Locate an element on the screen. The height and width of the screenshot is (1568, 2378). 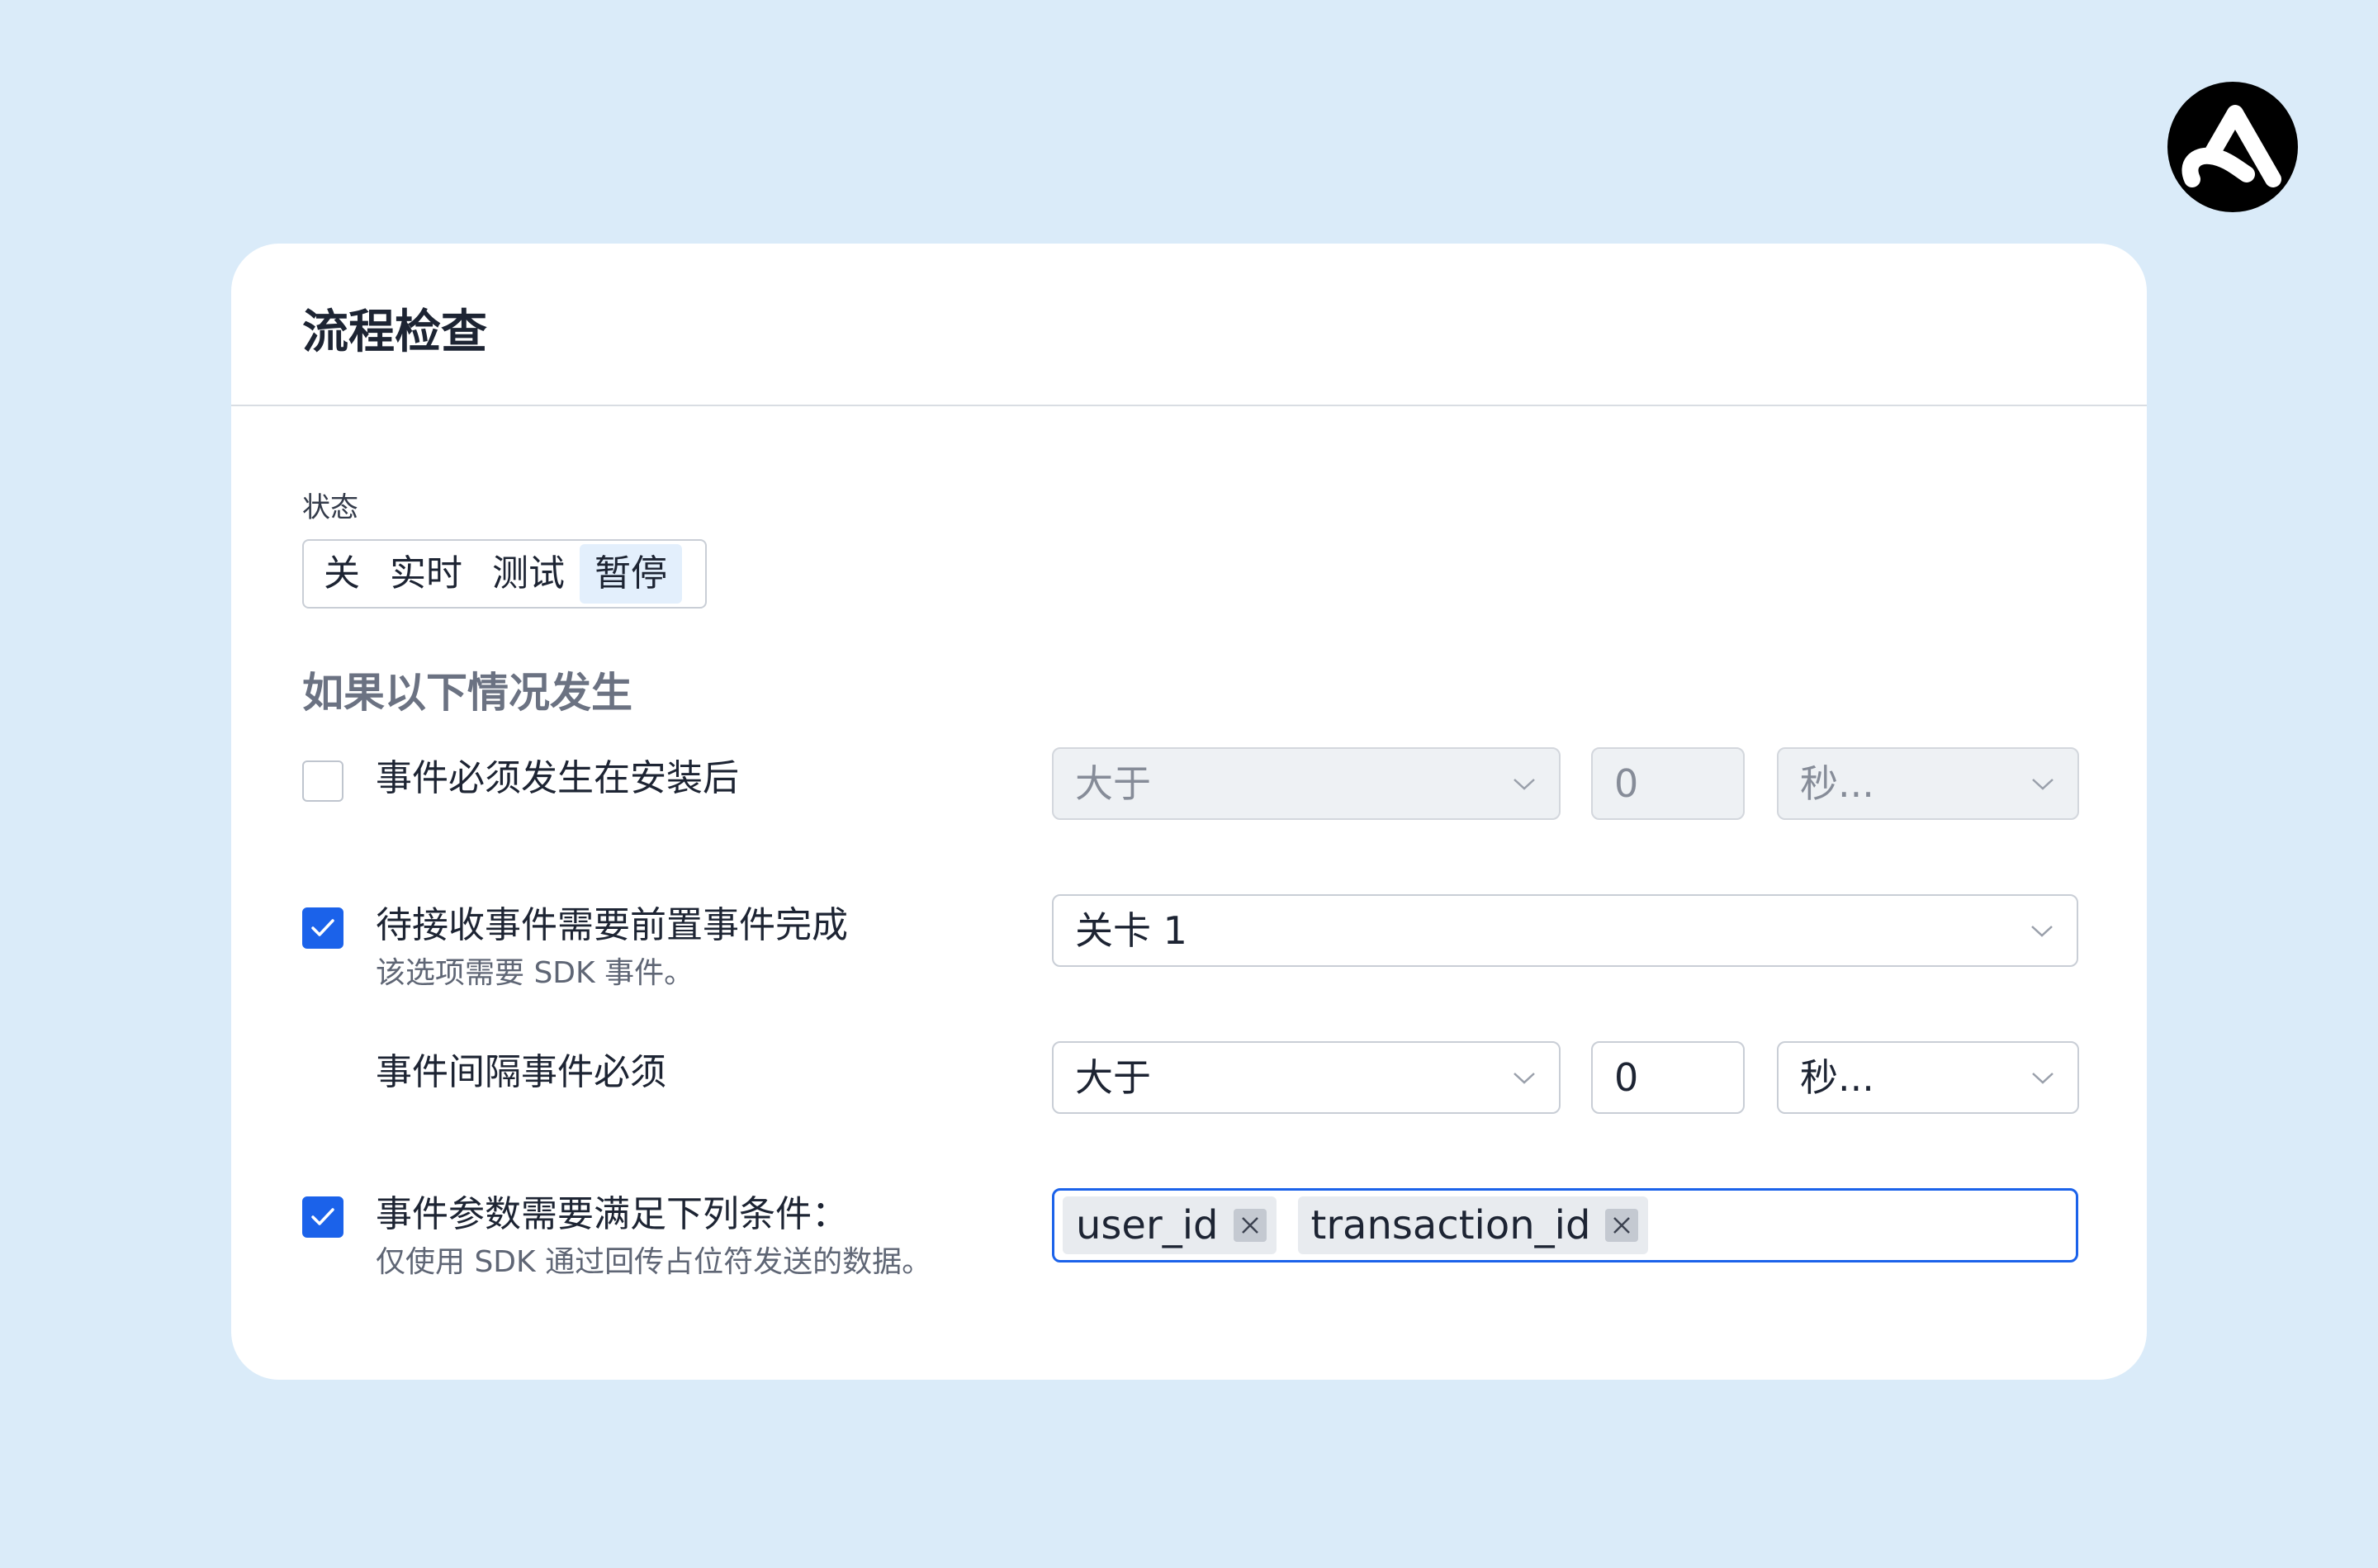
interval-value-input: 0 is located at coordinates (1668, 1077).